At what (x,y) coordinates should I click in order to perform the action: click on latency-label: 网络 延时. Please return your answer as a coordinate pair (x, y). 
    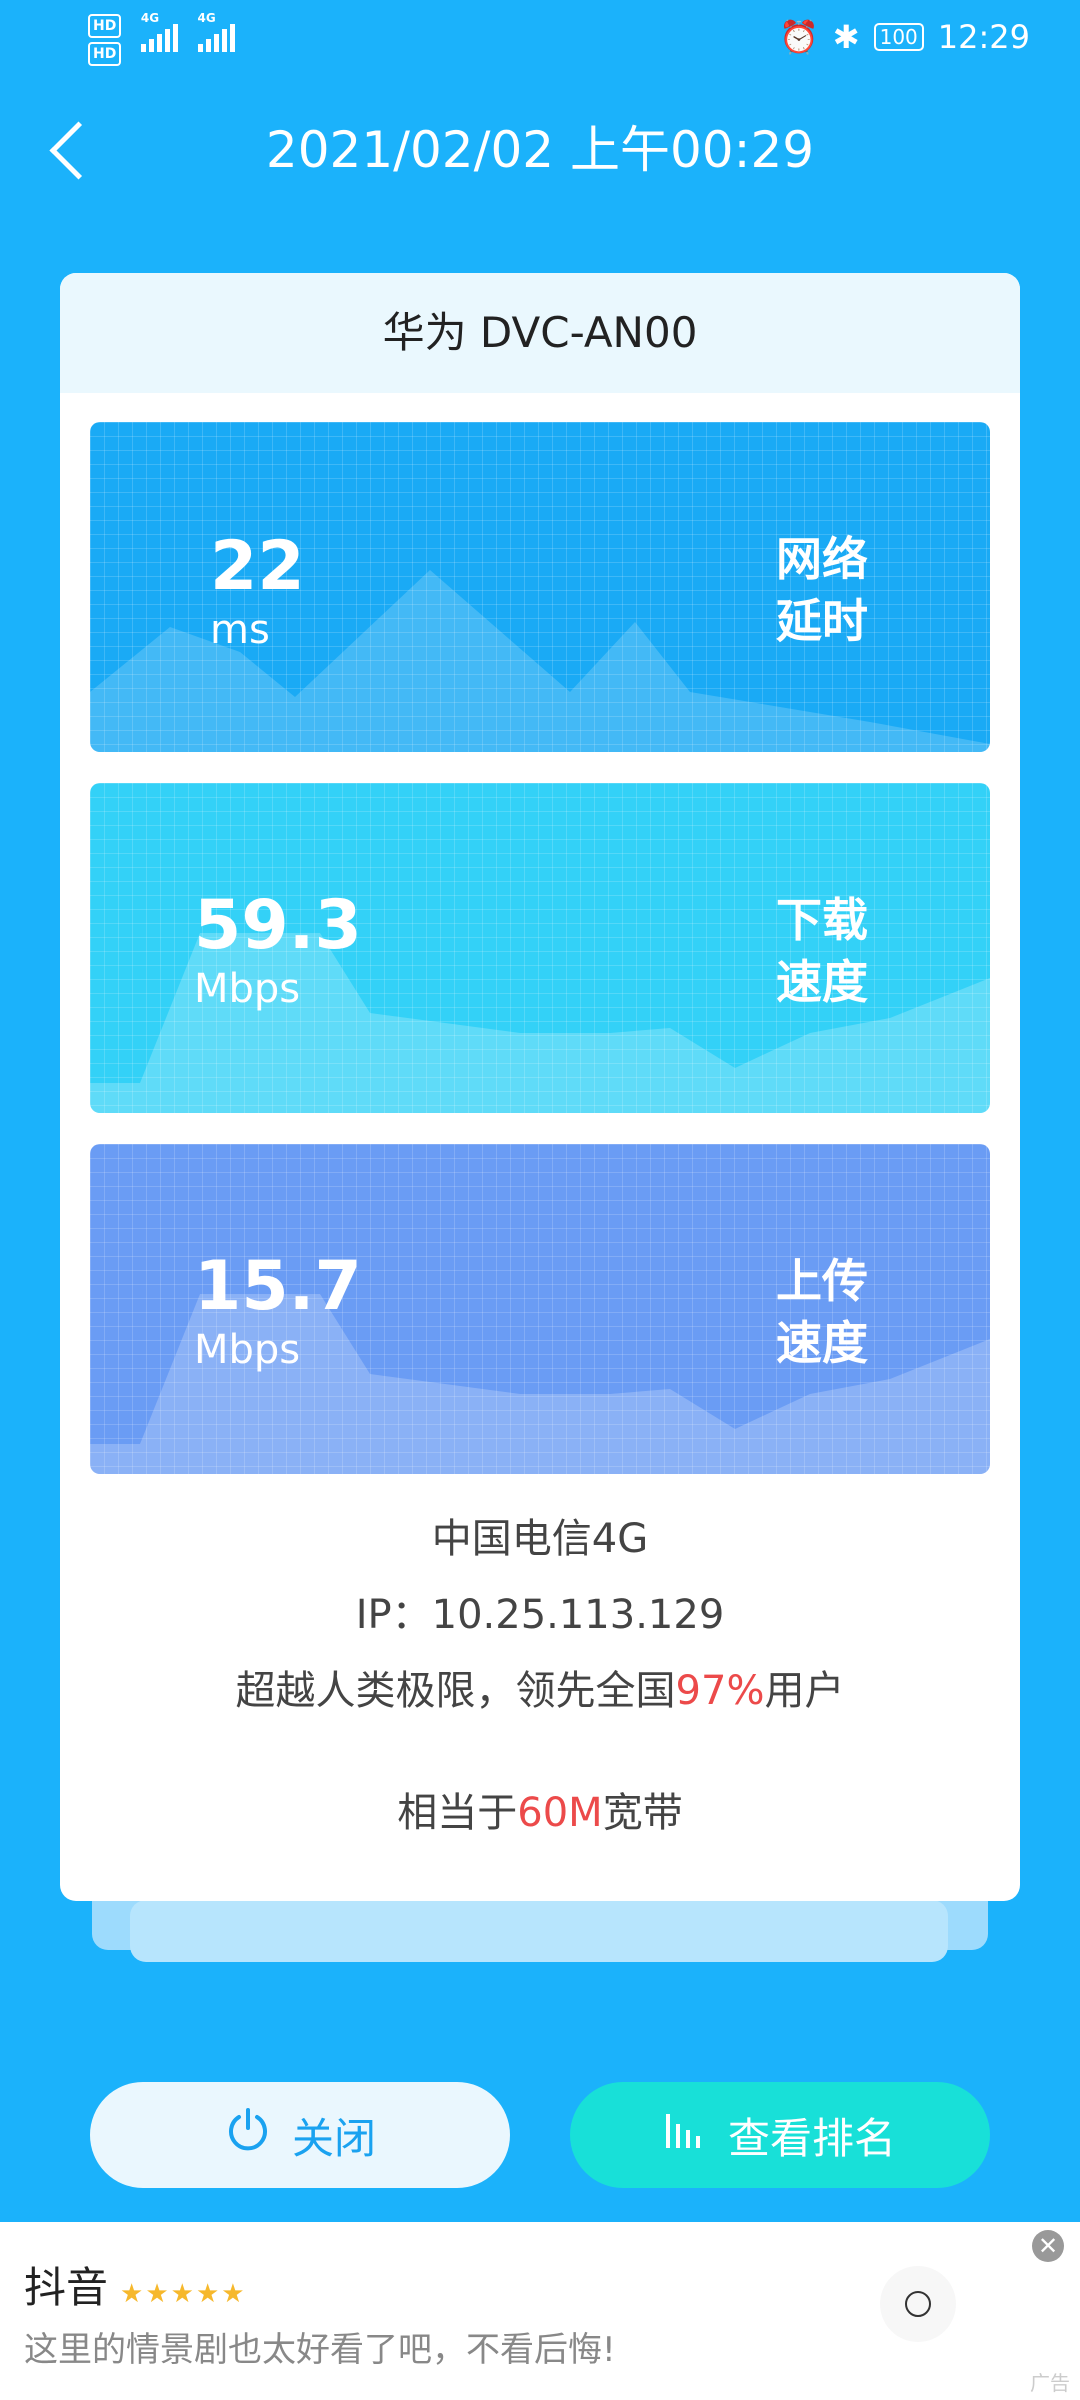
    Looking at the image, I should click on (822, 590).